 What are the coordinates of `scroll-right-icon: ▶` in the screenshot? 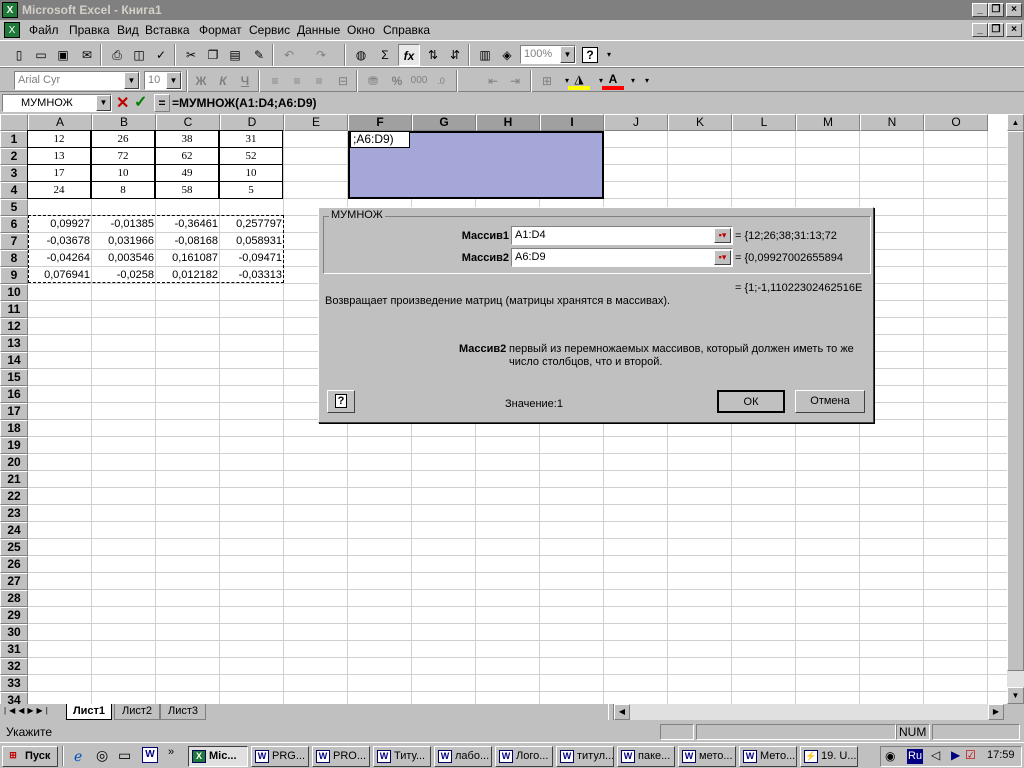 It's located at (996, 712).